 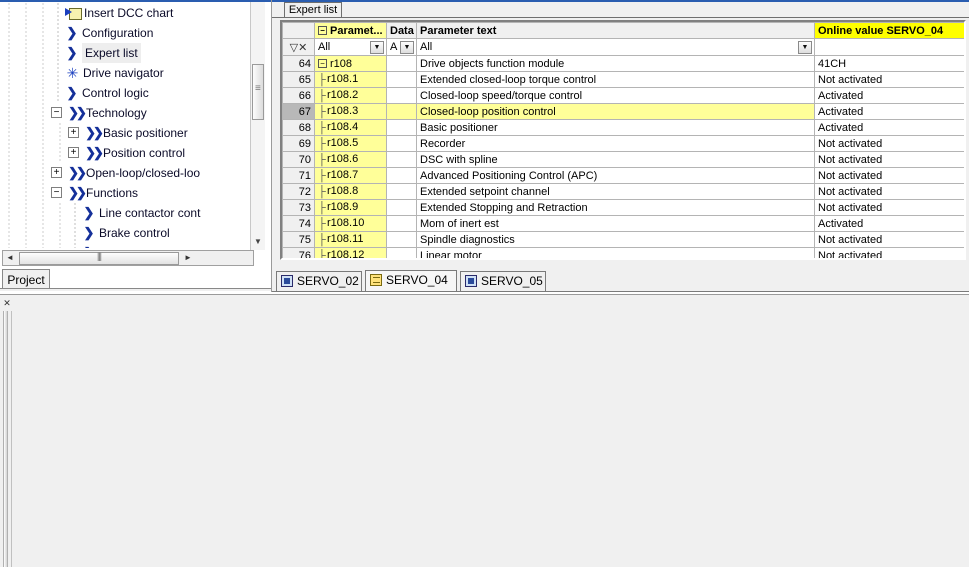 I want to click on header-rownum, so click(x=298, y=30).